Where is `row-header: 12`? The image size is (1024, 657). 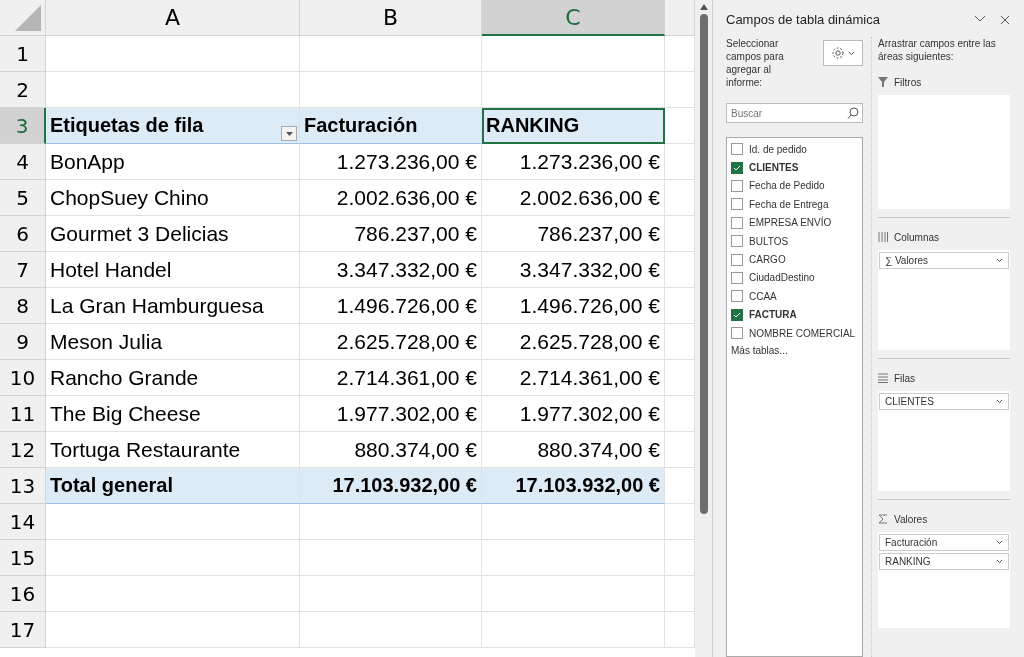
row-header: 12 is located at coordinates (23, 450).